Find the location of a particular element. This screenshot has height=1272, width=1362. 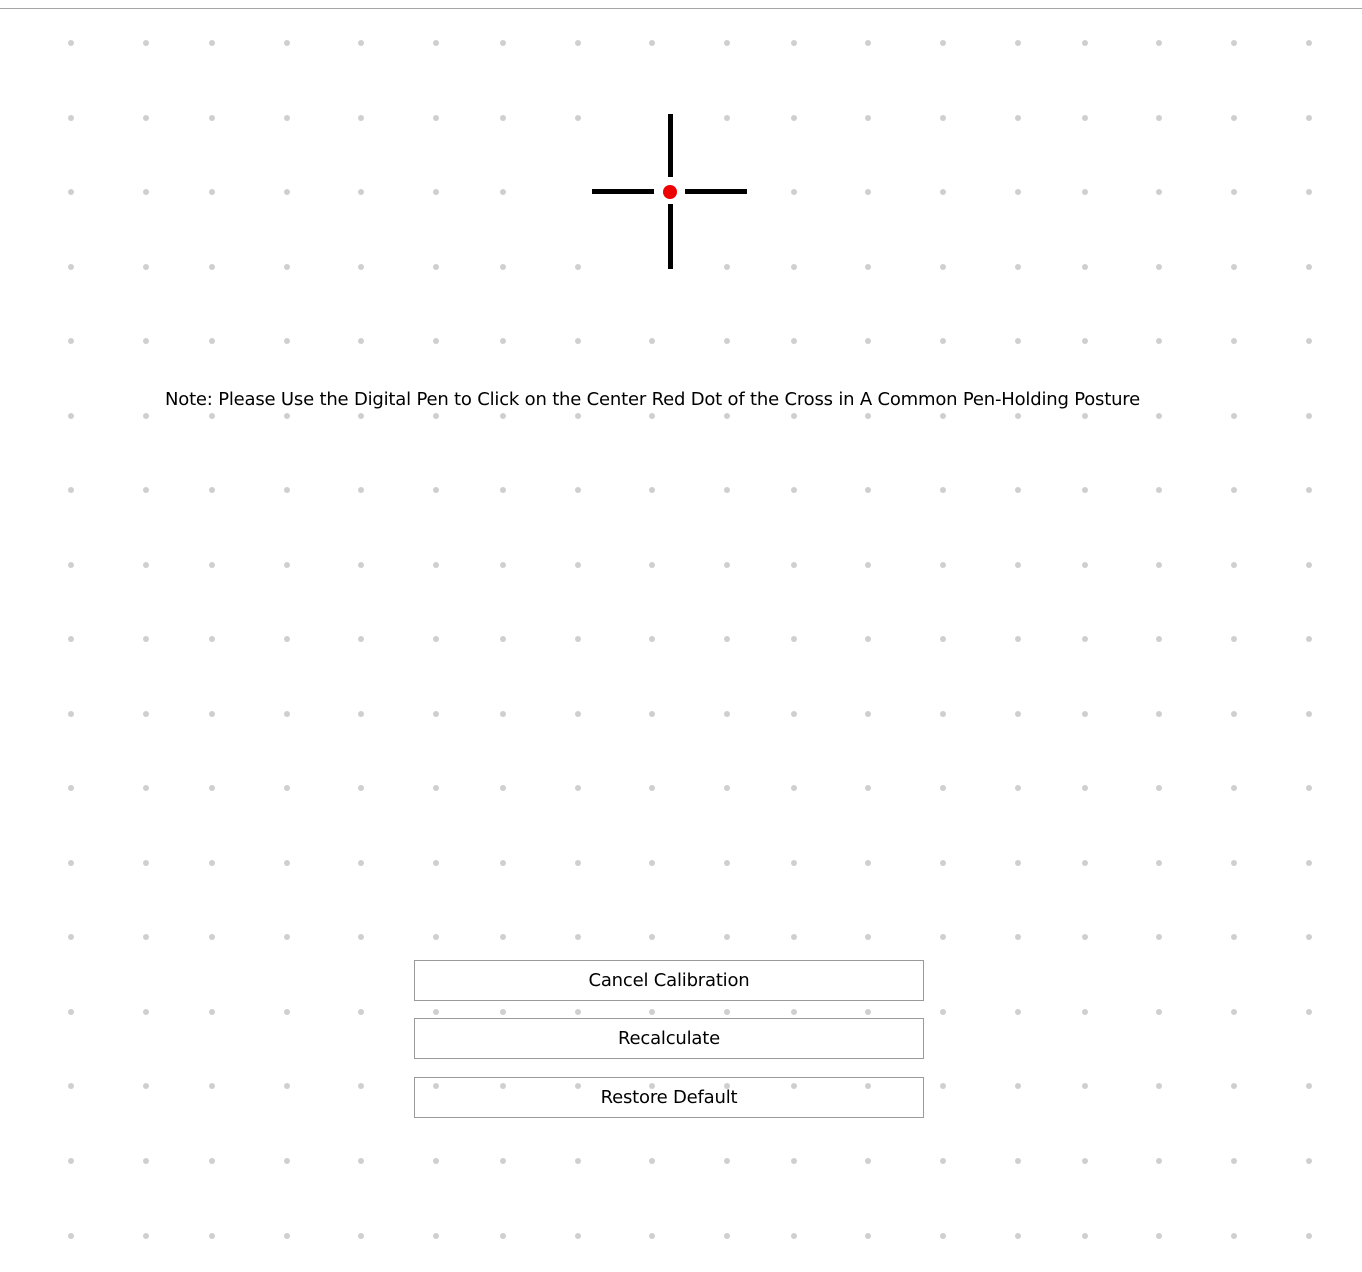

target-red-dot is located at coordinates (670, 192).